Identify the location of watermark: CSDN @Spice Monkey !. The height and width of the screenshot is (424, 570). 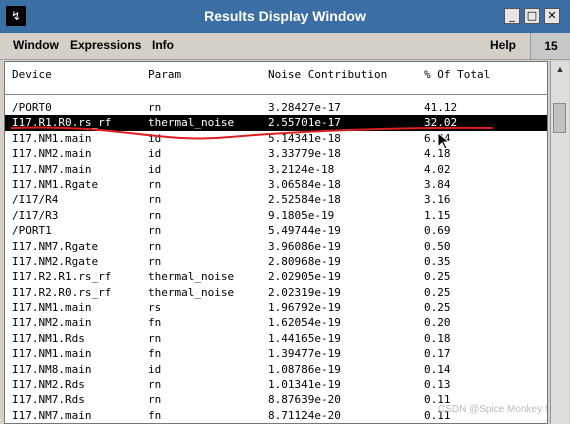
(493, 409).